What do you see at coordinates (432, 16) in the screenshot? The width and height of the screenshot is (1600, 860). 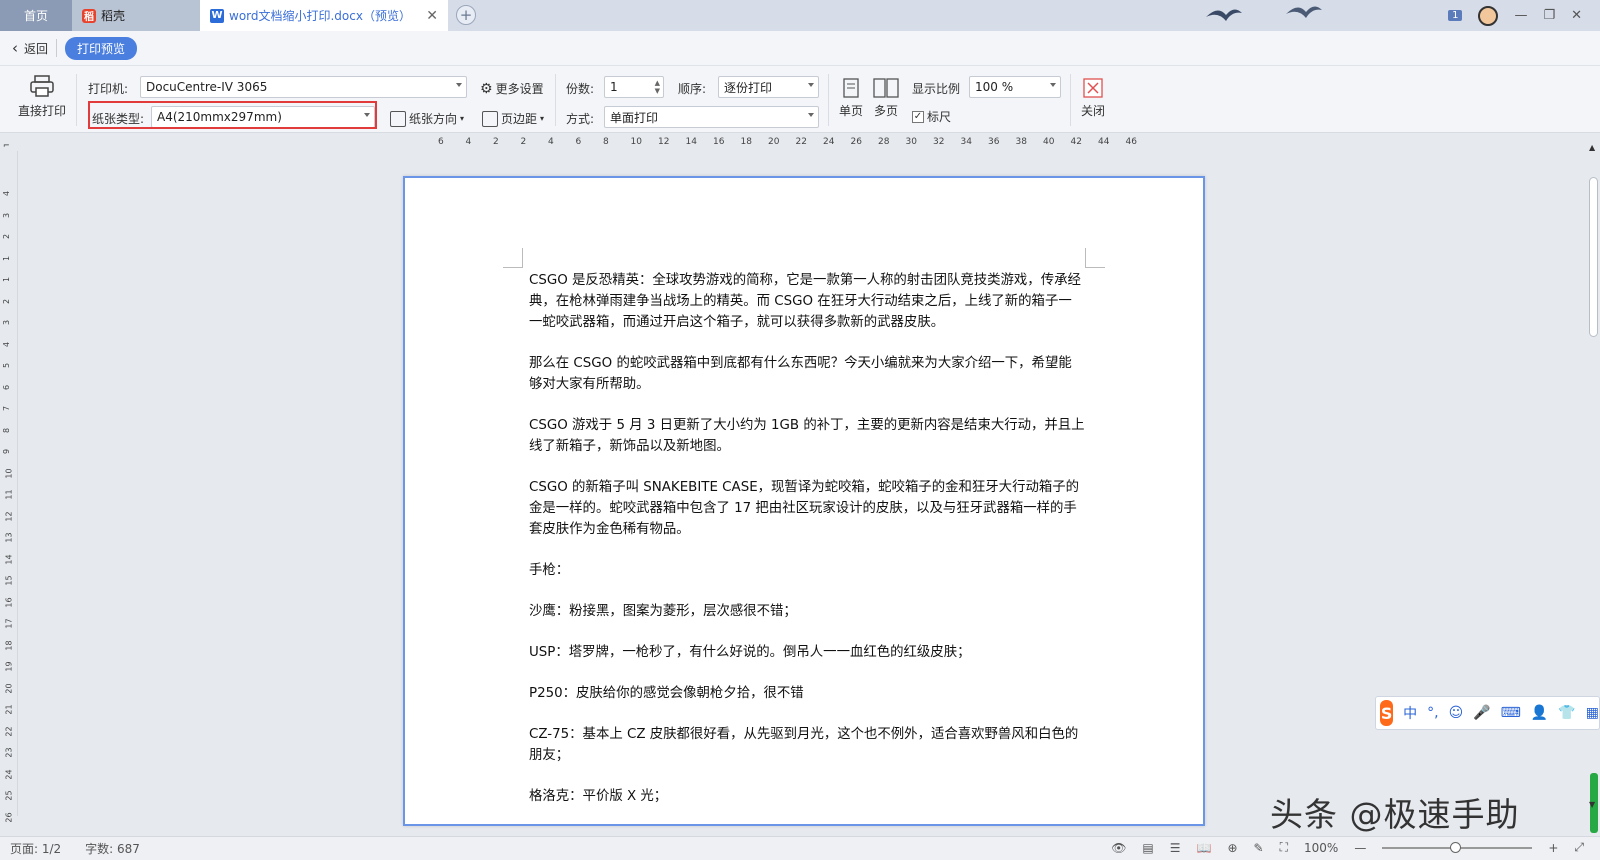 I see `close-tab-icon: ✕` at bounding box center [432, 16].